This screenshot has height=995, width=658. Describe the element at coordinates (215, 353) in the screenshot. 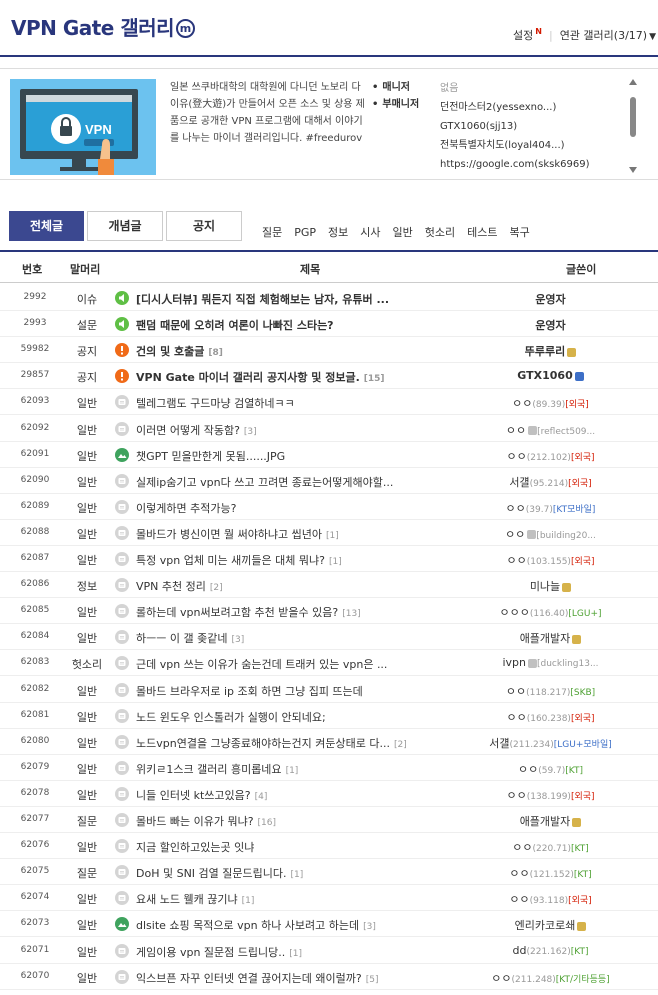

I see `comment-count: [8]` at that location.